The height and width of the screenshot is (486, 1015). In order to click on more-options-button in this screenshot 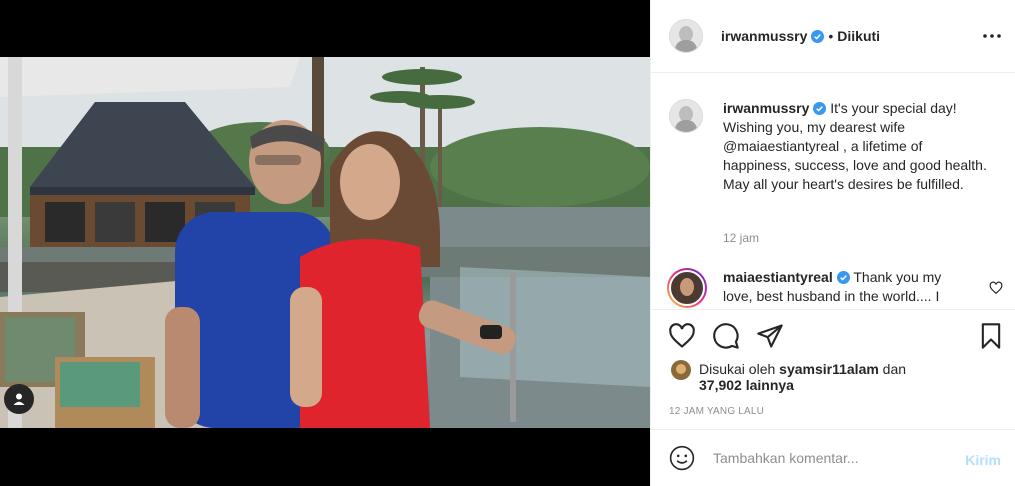, I will do `click(992, 36)`.